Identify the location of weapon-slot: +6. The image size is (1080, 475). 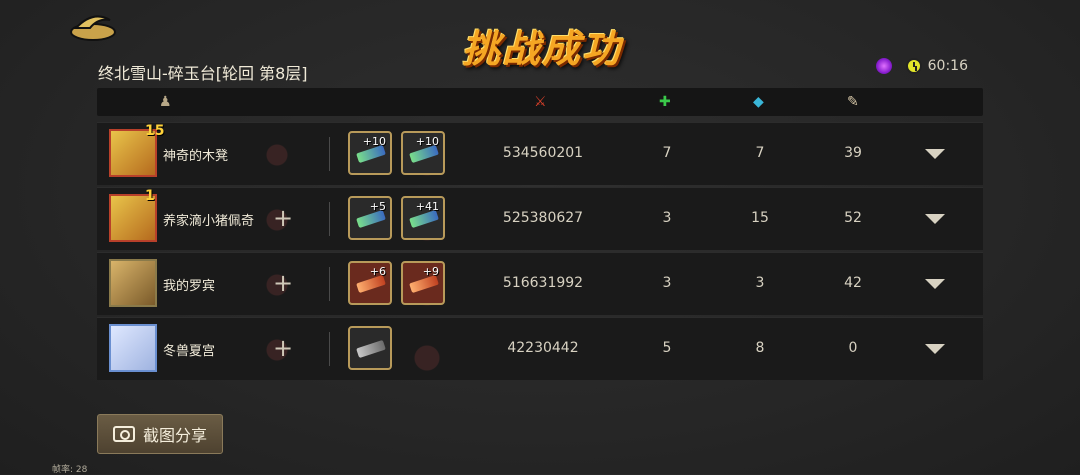
(370, 283).